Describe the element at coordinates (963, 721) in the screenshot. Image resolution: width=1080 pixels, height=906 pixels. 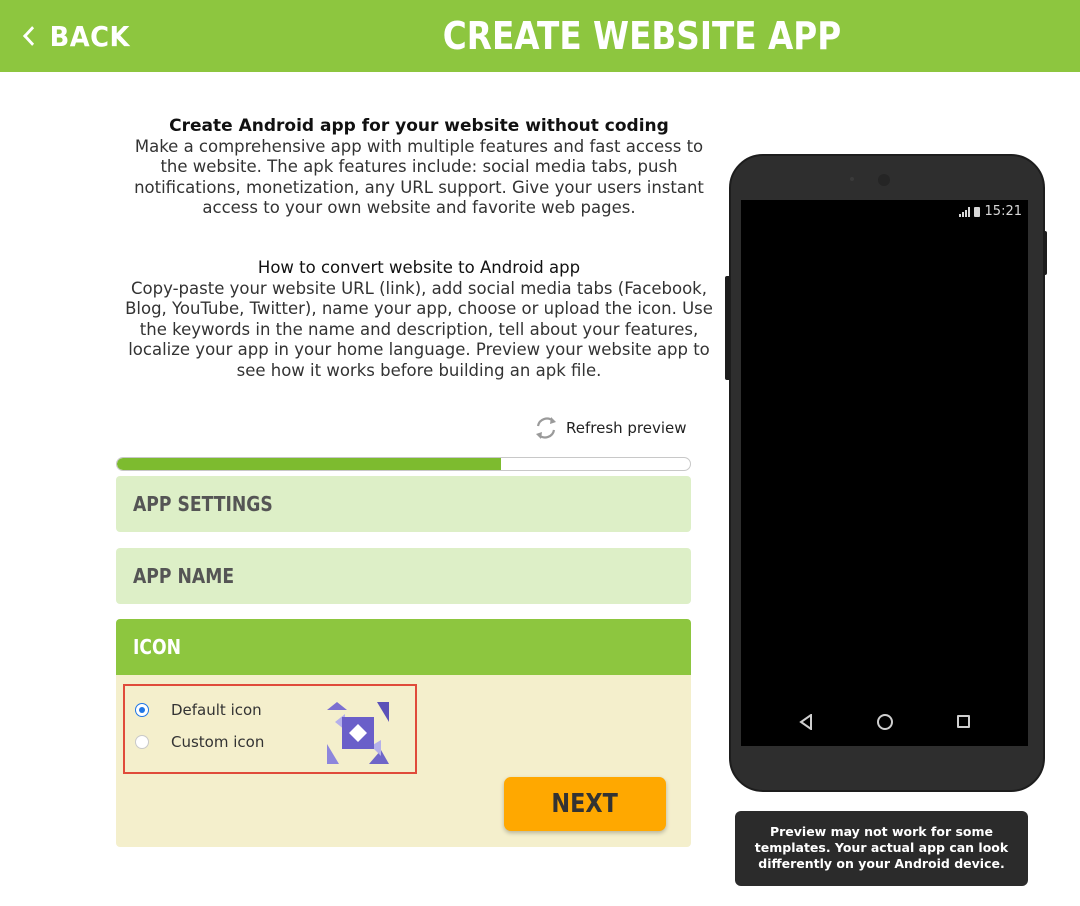
I see `nav-recent-icon` at that location.